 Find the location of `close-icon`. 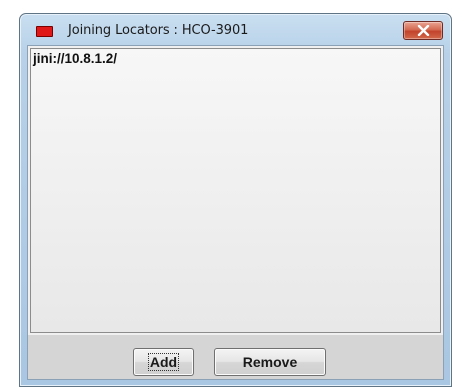

close-icon is located at coordinates (423, 30).